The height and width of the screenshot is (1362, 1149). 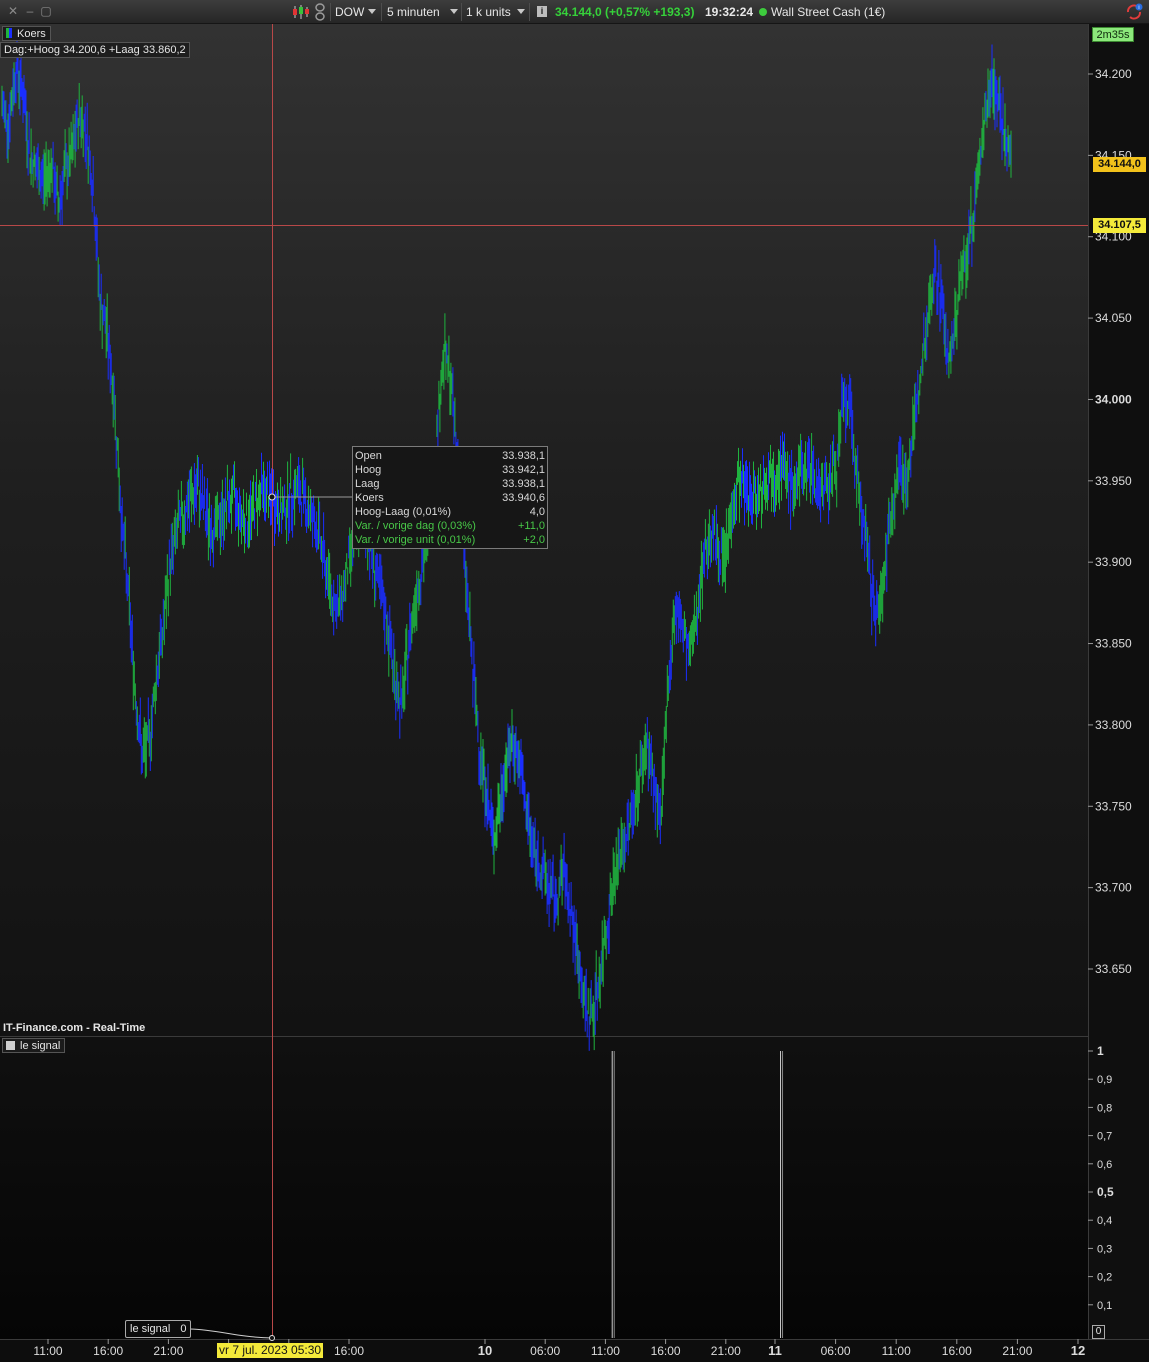 What do you see at coordinates (485, 1350) in the screenshot?
I see `time-axis-label: 10` at bounding box center [485, 1350].